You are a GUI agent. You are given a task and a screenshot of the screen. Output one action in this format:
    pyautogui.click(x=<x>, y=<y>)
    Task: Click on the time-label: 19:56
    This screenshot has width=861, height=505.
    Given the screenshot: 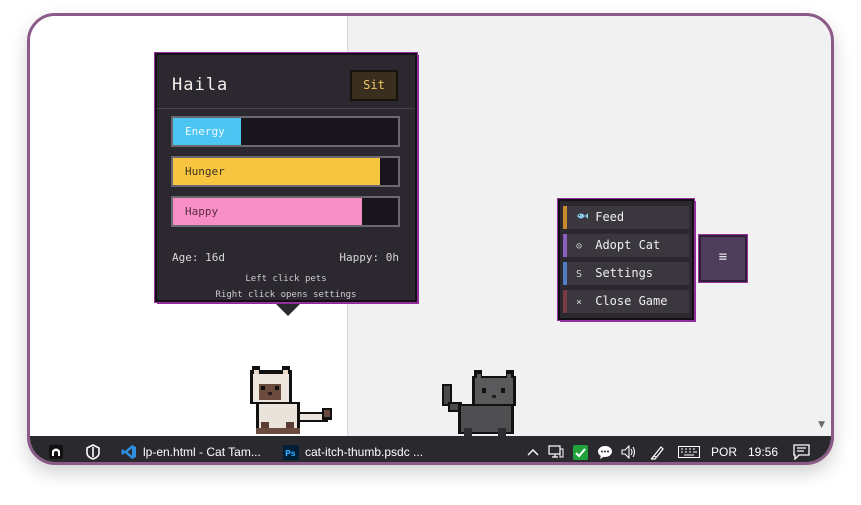 What is the action you would take?
    pyautogui.click(x=763, y=452)
    